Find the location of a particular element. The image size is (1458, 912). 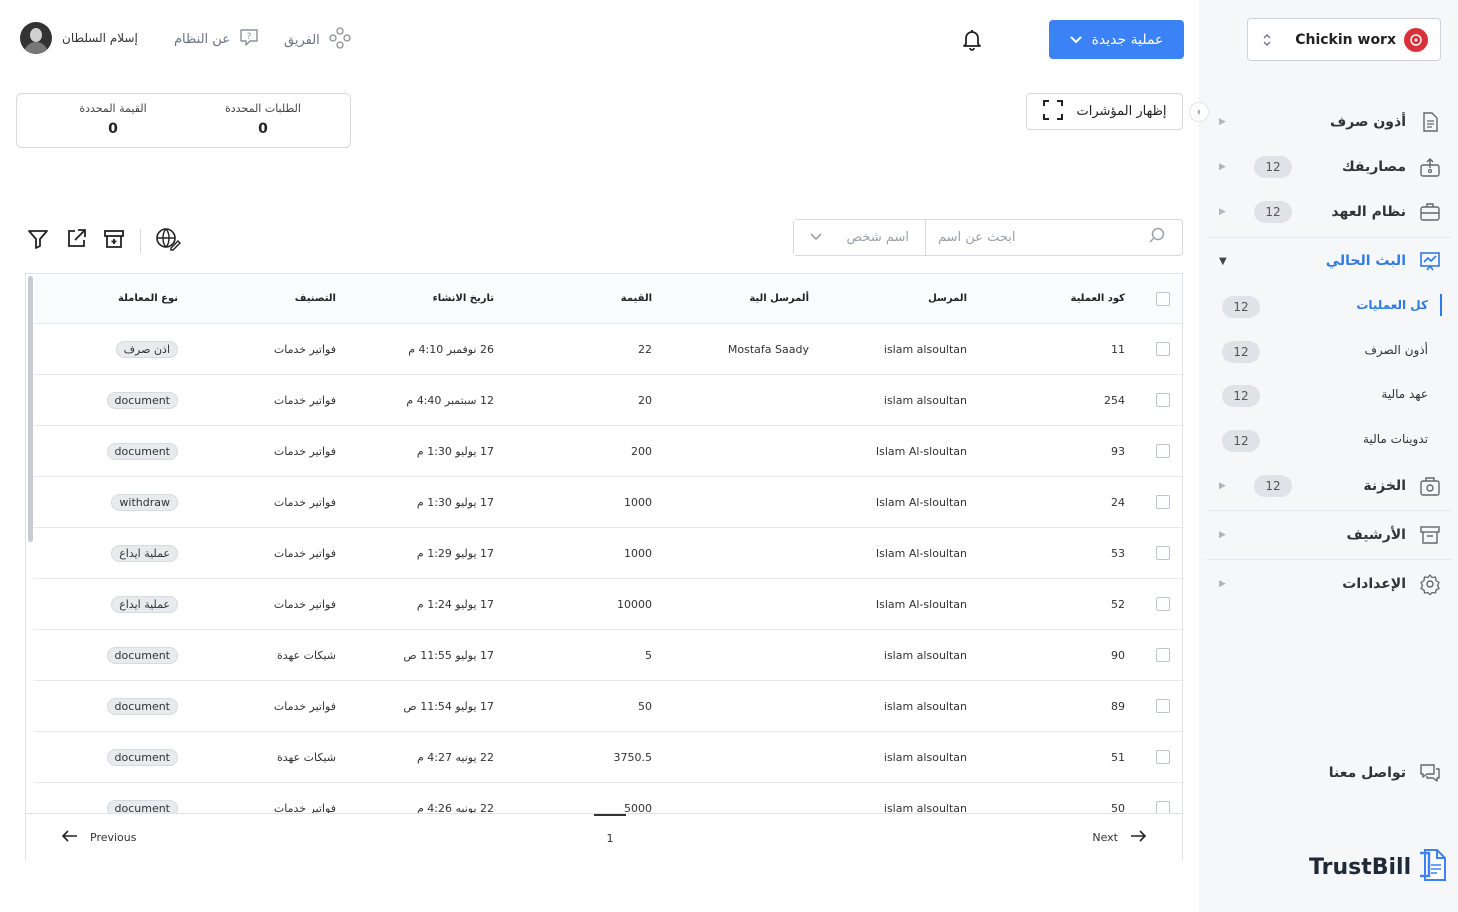

archive-icon is located at coordinates (114, 241).